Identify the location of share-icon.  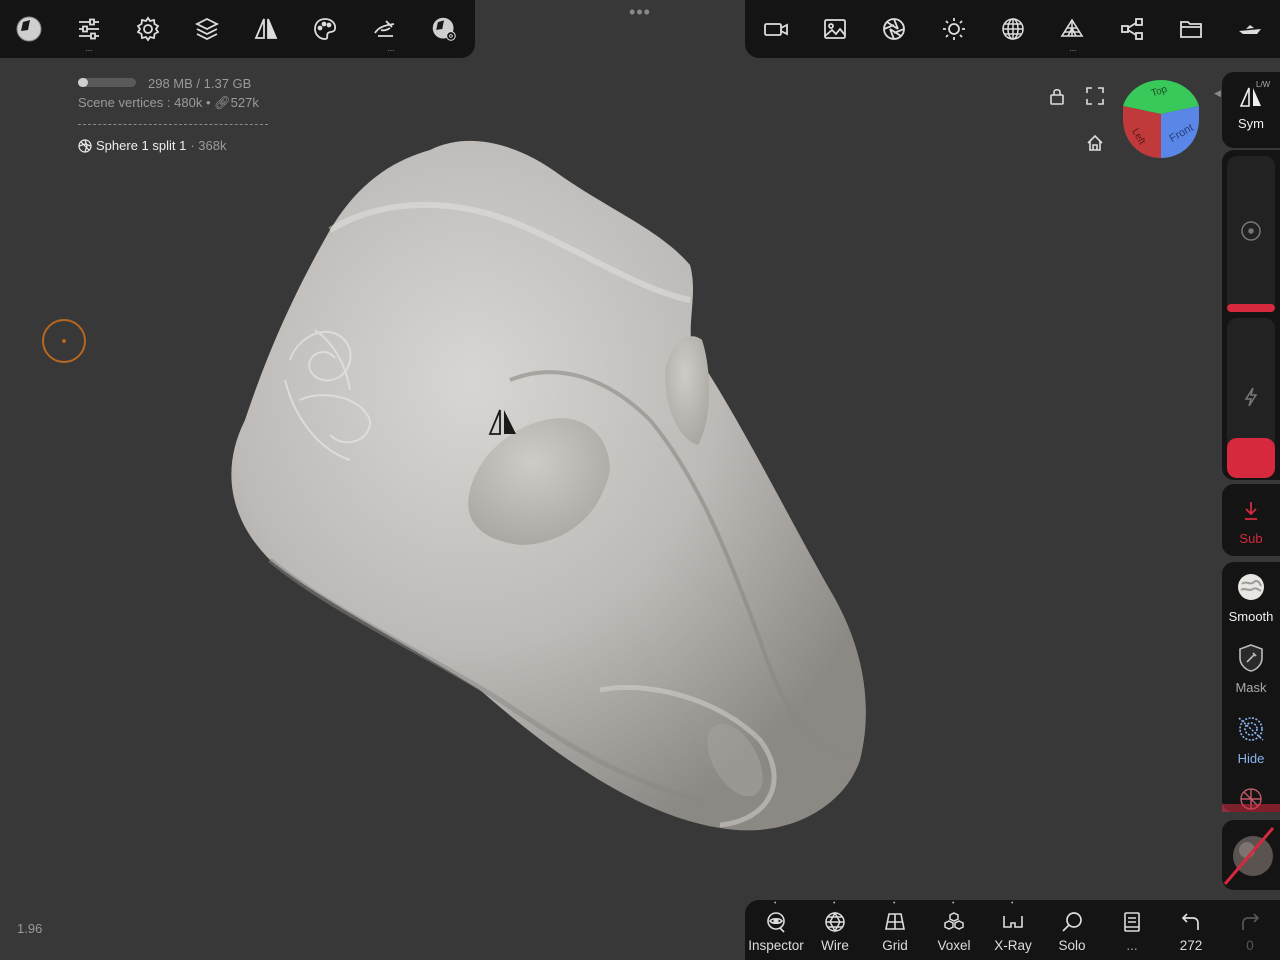
(1132, 29).